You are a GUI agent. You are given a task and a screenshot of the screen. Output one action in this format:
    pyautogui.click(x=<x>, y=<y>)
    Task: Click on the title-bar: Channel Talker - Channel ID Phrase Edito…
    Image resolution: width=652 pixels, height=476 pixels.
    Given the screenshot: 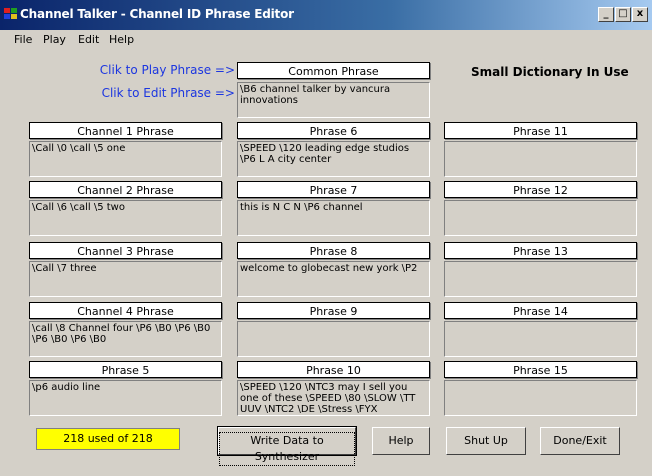 What is the action you would take?
    pyautogui.click(x=326, y=15)
    